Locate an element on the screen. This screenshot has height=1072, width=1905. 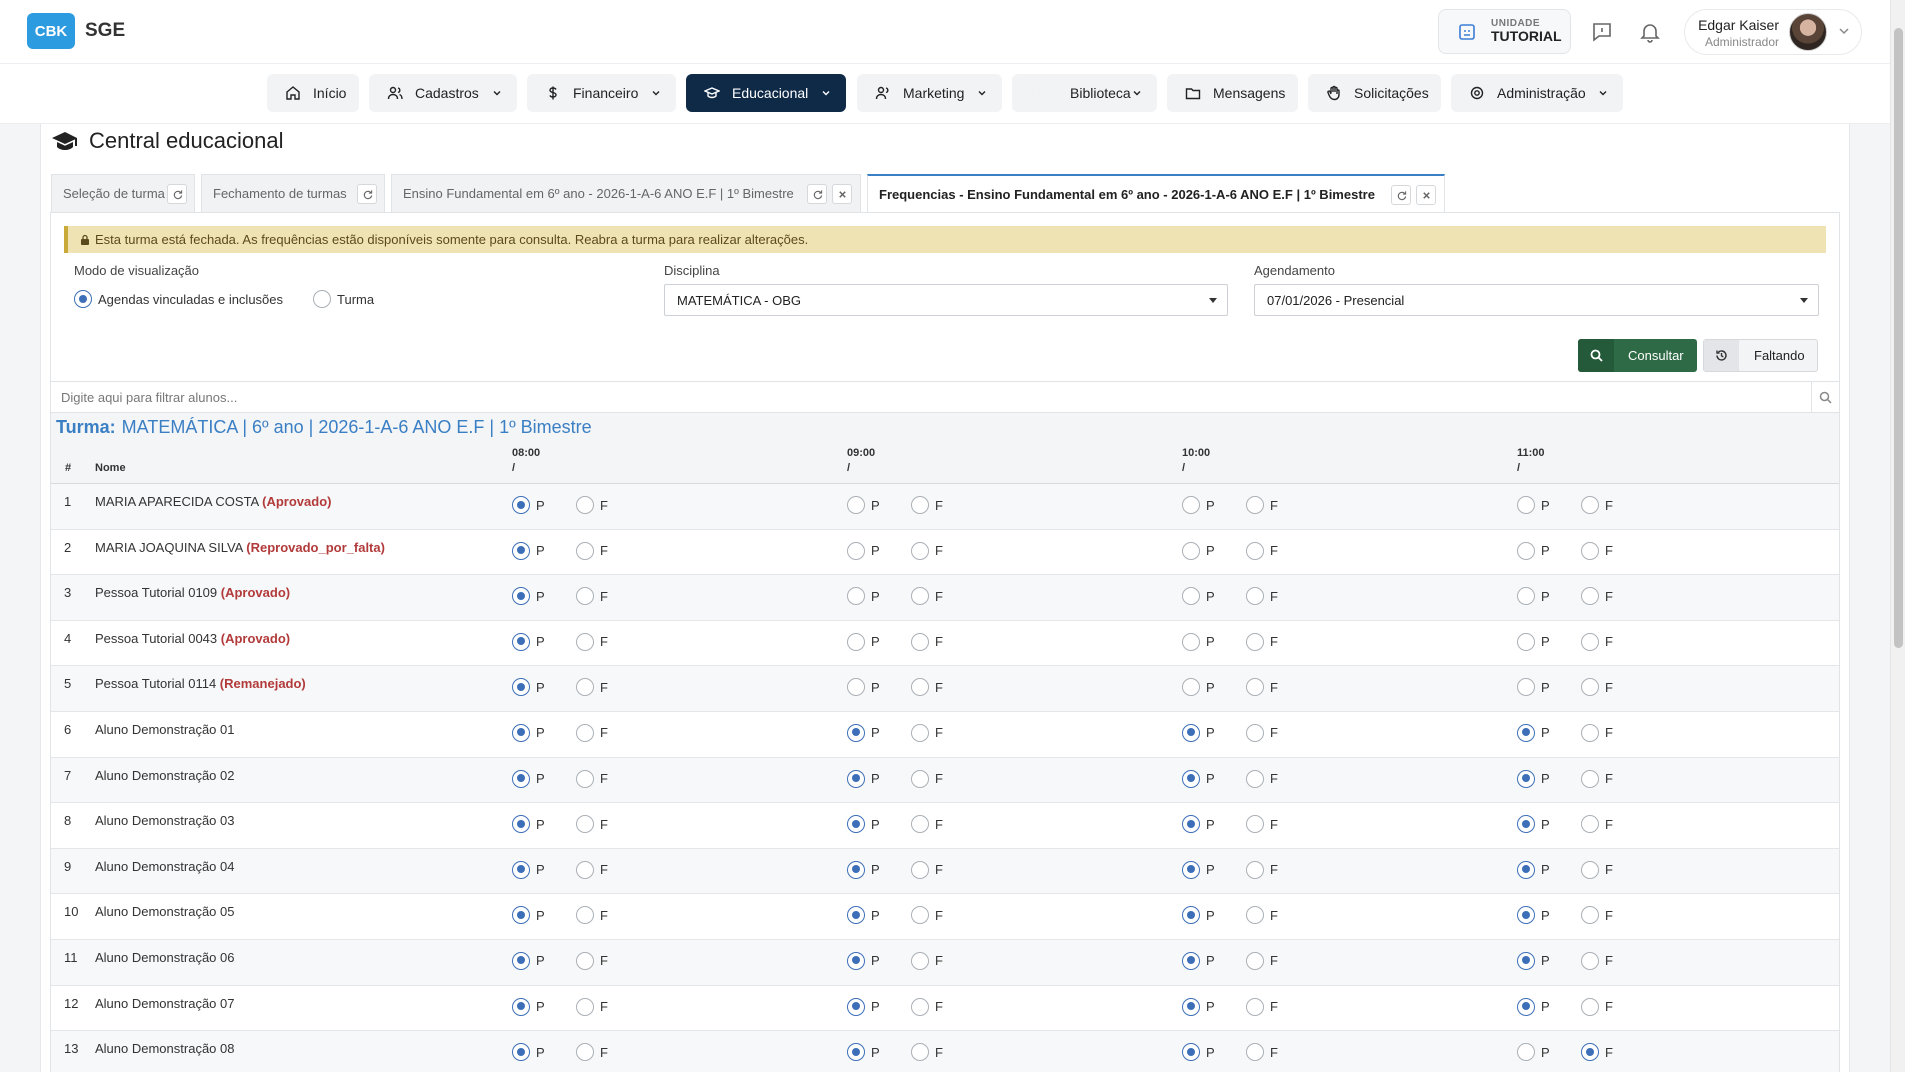
discipline-select: MATEMÁTICA - OBG is located at coordinates (946, 300).